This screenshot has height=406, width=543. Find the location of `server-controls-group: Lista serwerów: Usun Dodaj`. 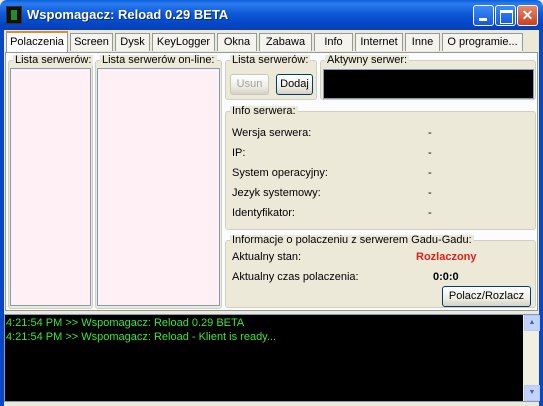

server-controls-group: Lista serwerów: Usun Dodaj is located at coordinates (271, 77).